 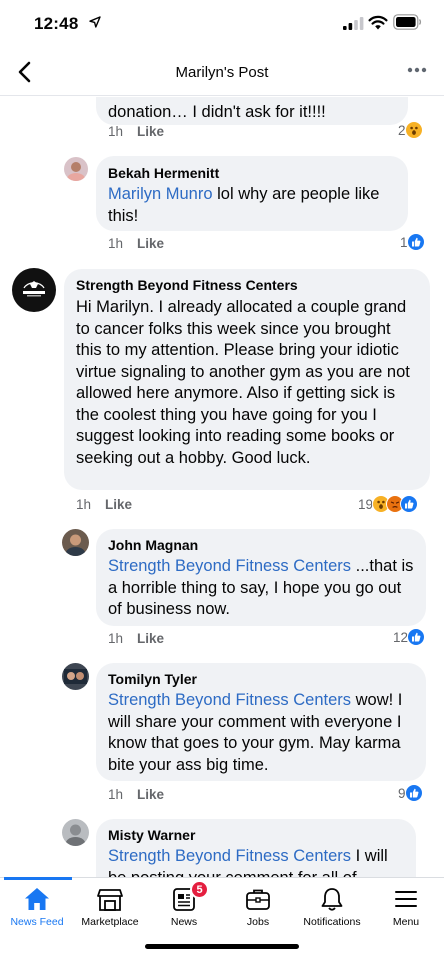 I want to click on reaction-summary: 1, so click(x=412, y=242).